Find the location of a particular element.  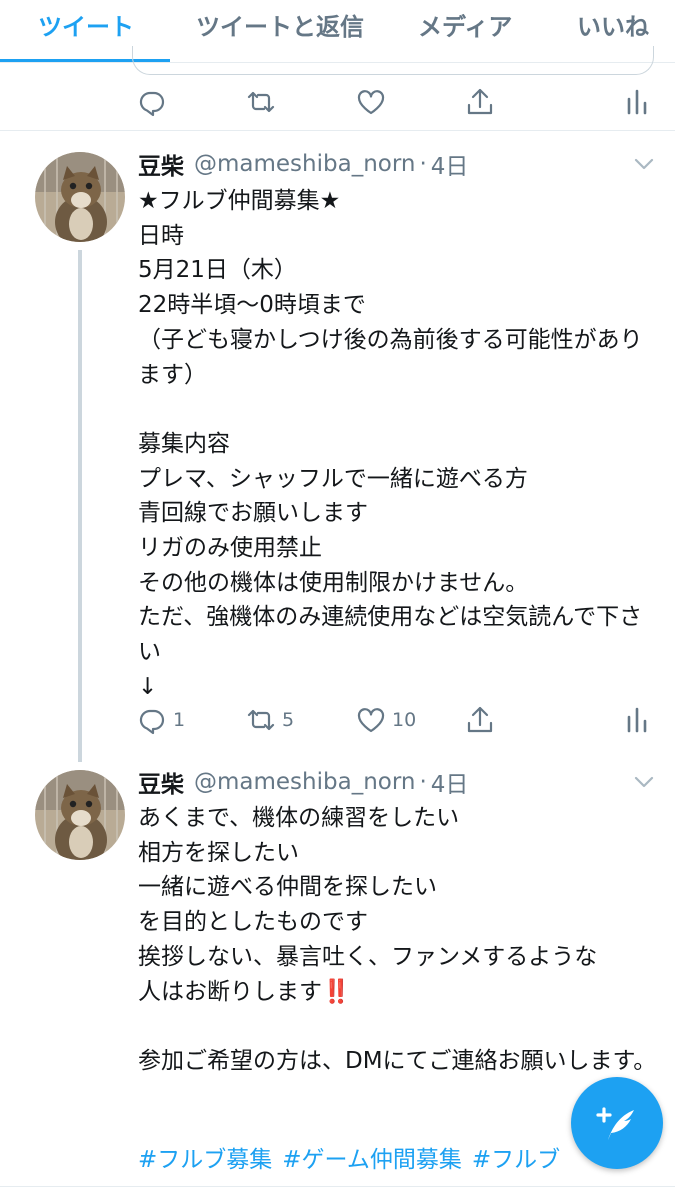

text-line: 挨拶しない、暴言吐く、ファンメするような is located at coordinates (368, 956).